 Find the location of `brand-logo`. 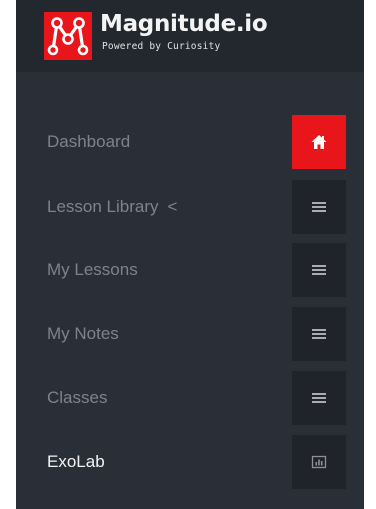

brand-logo is located at coordinates (68, 36).